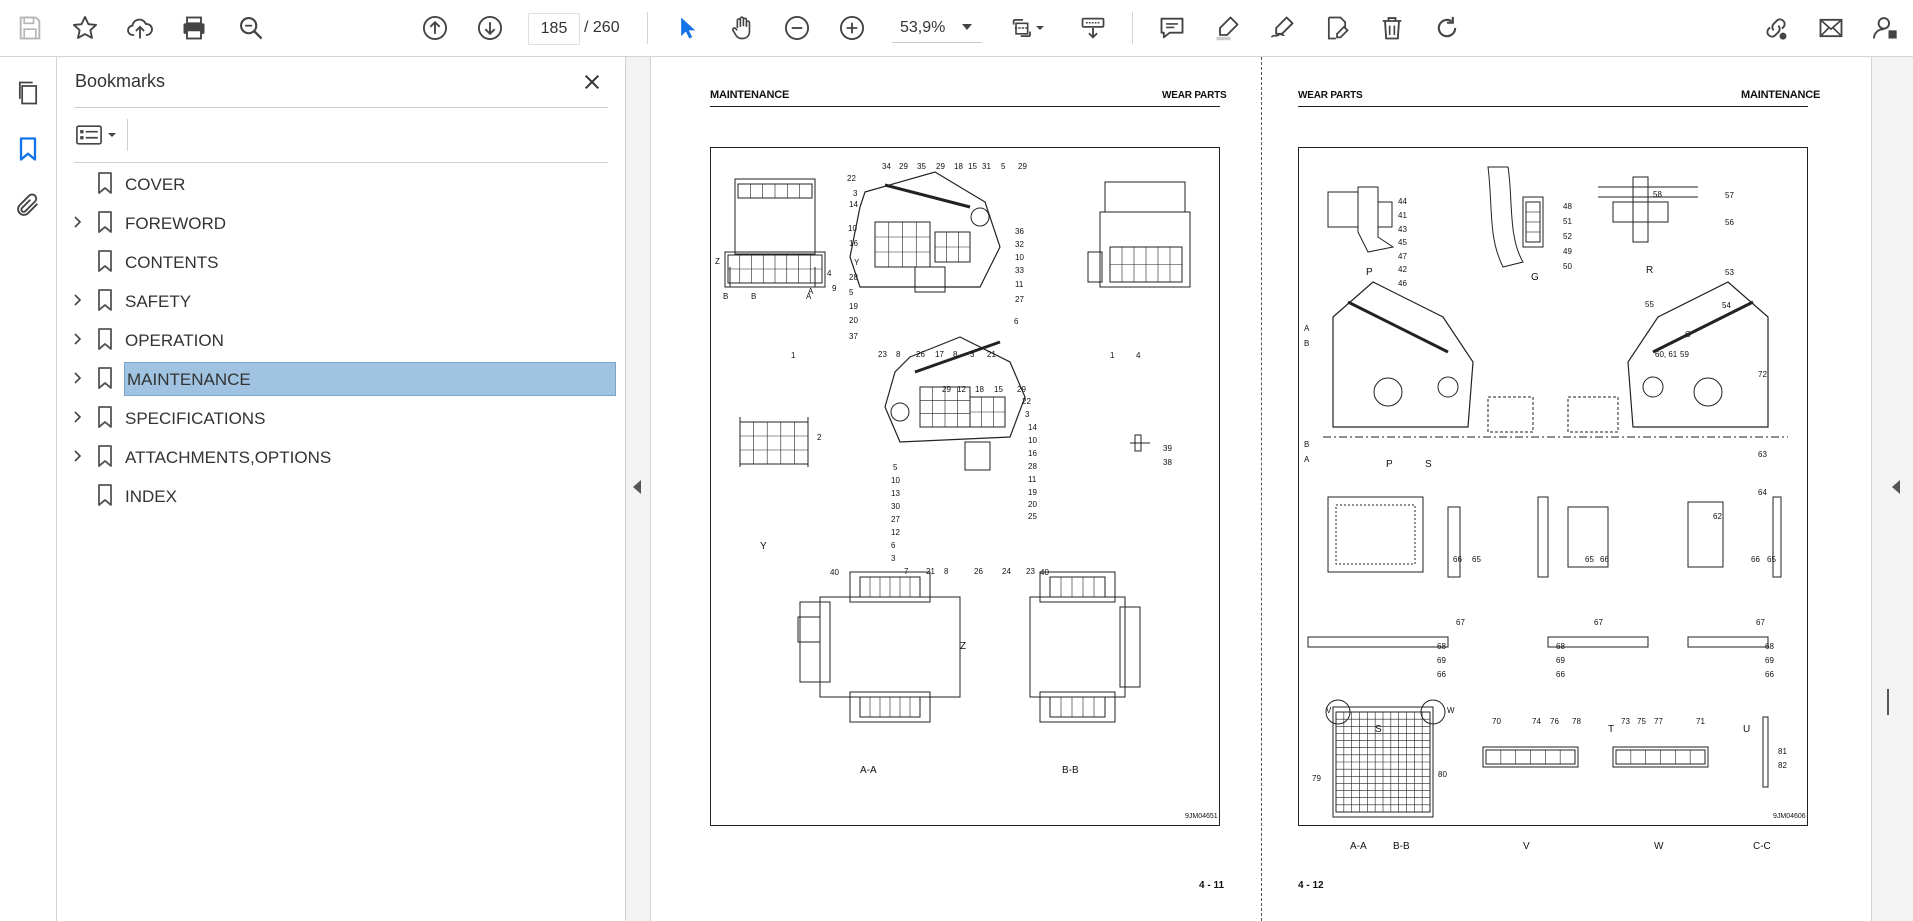 The width and height of the screenshot is (1913, 921). What do you see at coordinates (251, 28) in the screenshot?
I see `zoom-search-icon` at bounding box center [251, 28].